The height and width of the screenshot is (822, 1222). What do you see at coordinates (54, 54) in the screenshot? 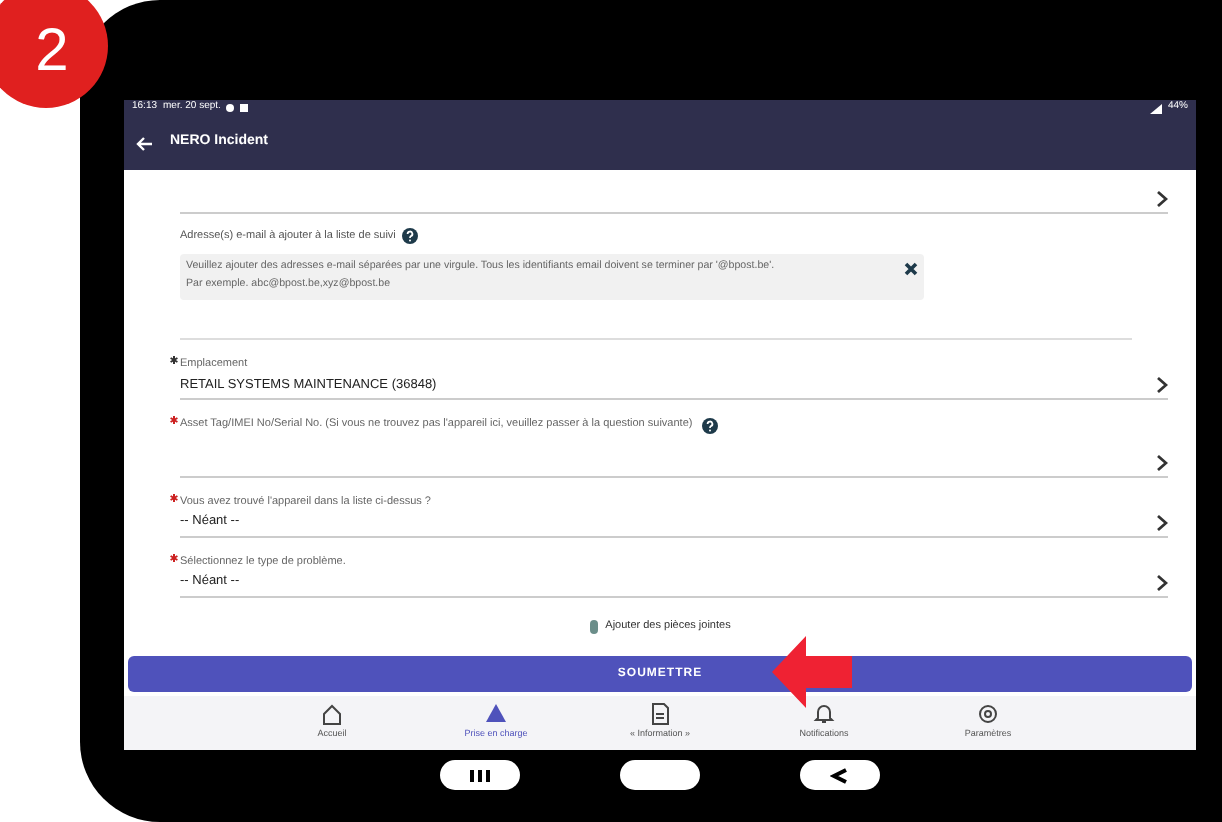
I see `step-badge: 2` at bounding box center [54, 54].